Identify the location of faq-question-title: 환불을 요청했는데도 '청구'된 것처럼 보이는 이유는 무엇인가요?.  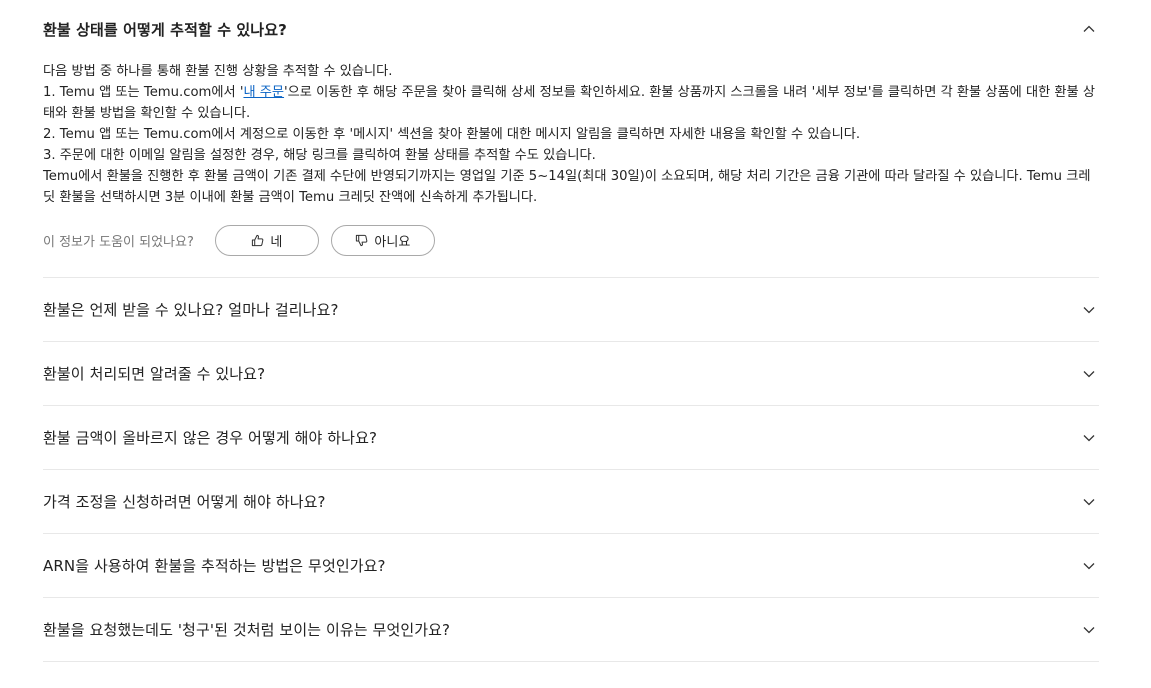
(247, 630).